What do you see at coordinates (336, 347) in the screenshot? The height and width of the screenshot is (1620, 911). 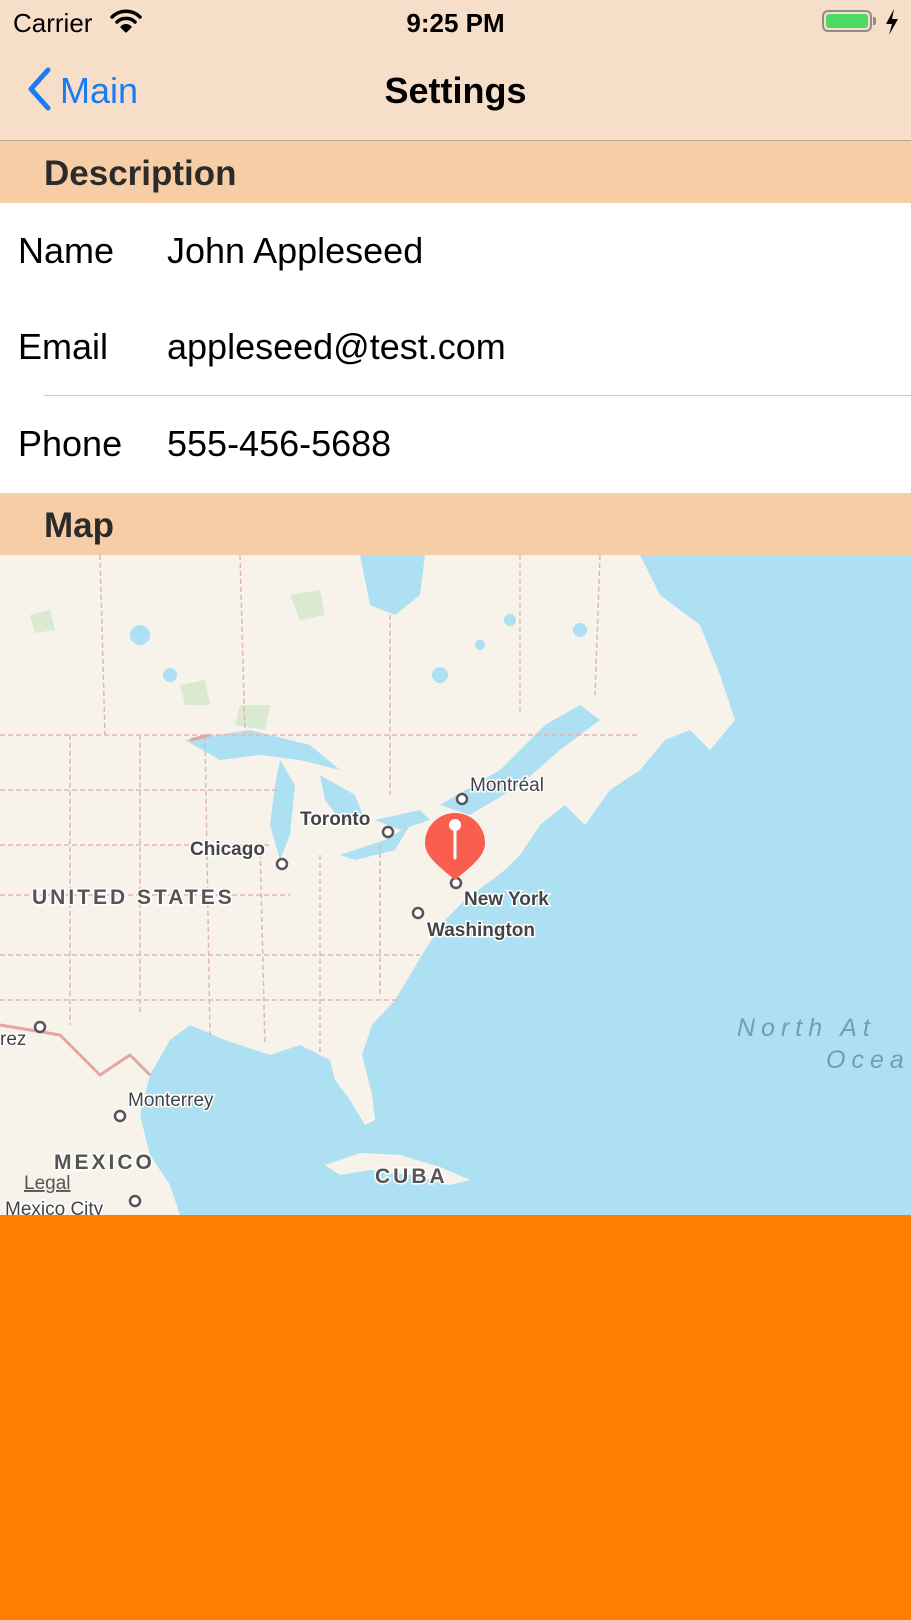 I see `email-field: appleseed@test.com` at bounding box center [336, 347].